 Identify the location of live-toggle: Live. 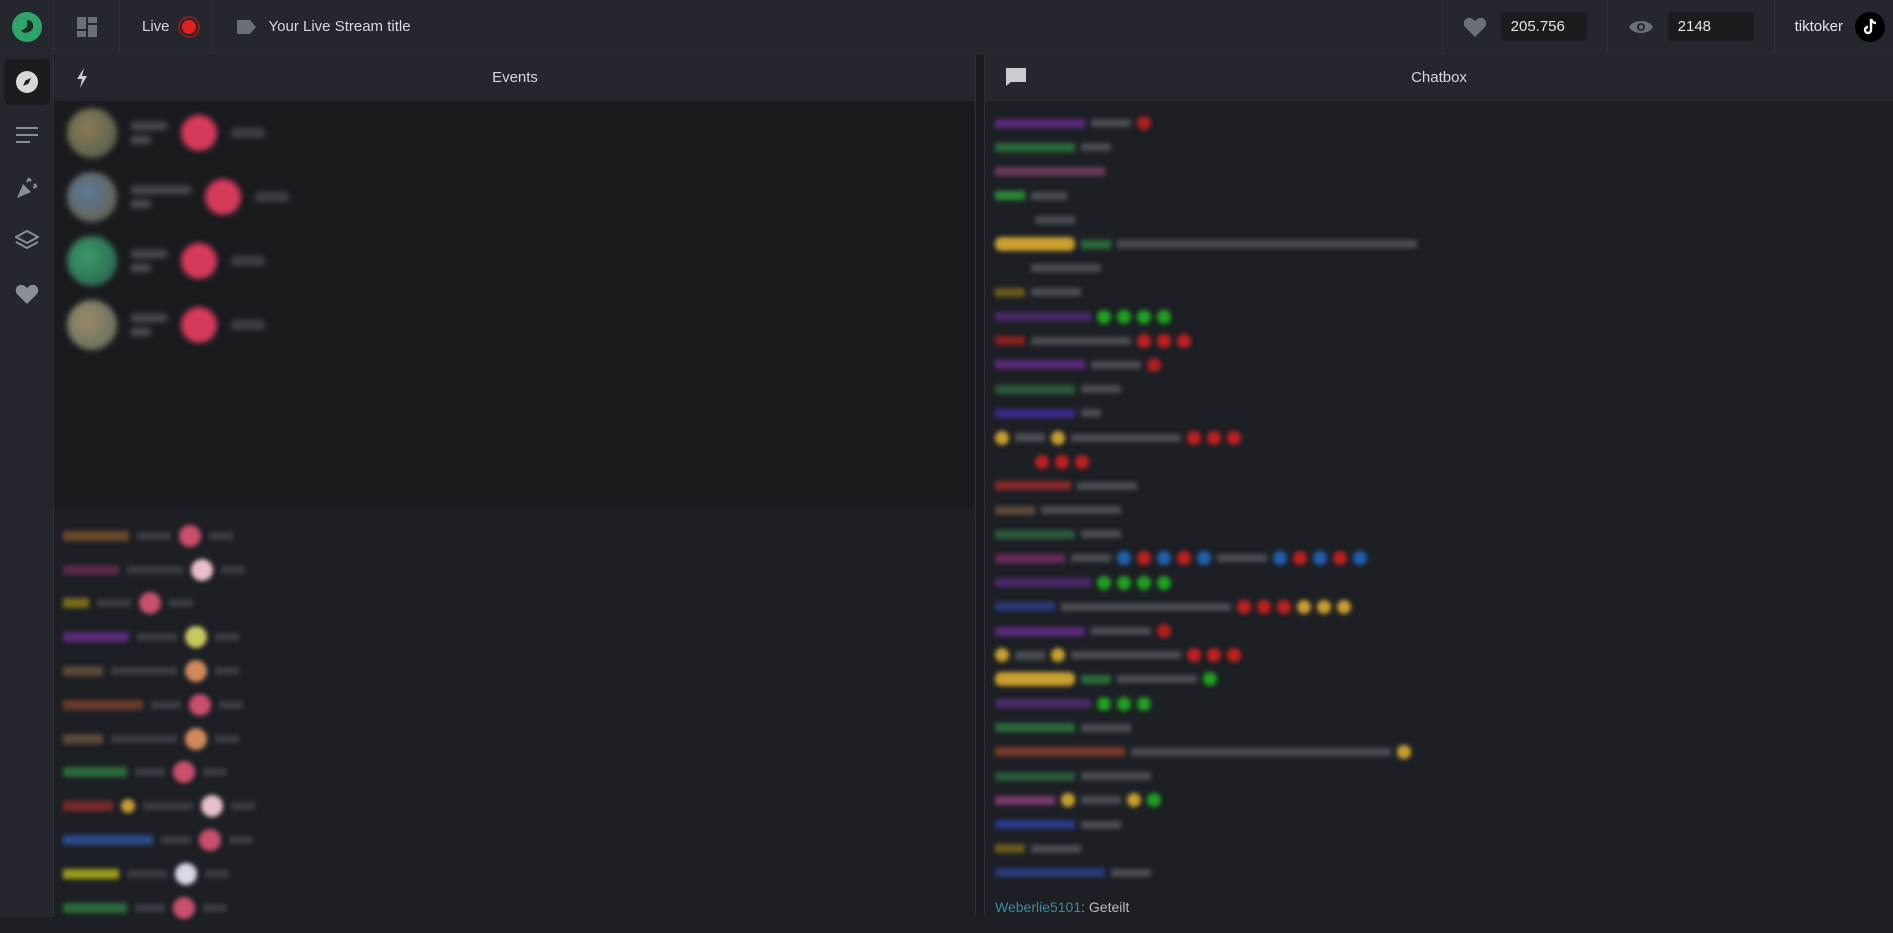
(166, 27).